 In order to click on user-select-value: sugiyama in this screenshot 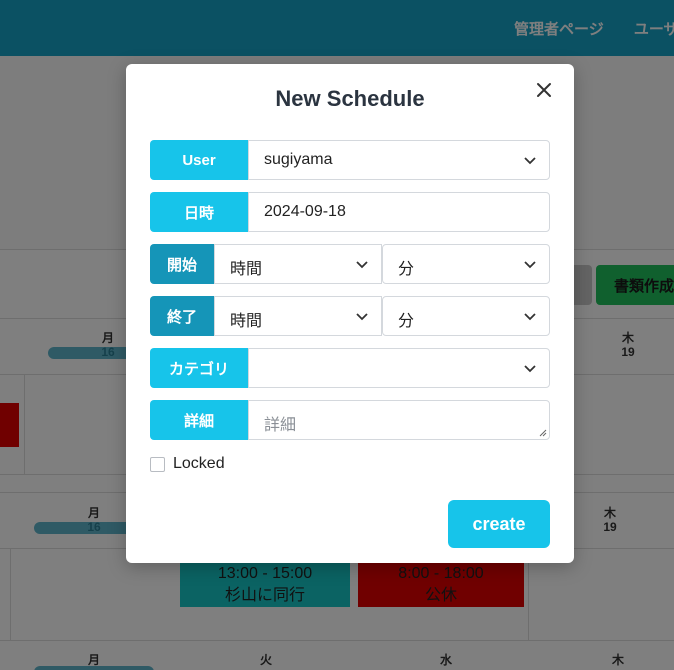, I will do `click(298, 159)`.